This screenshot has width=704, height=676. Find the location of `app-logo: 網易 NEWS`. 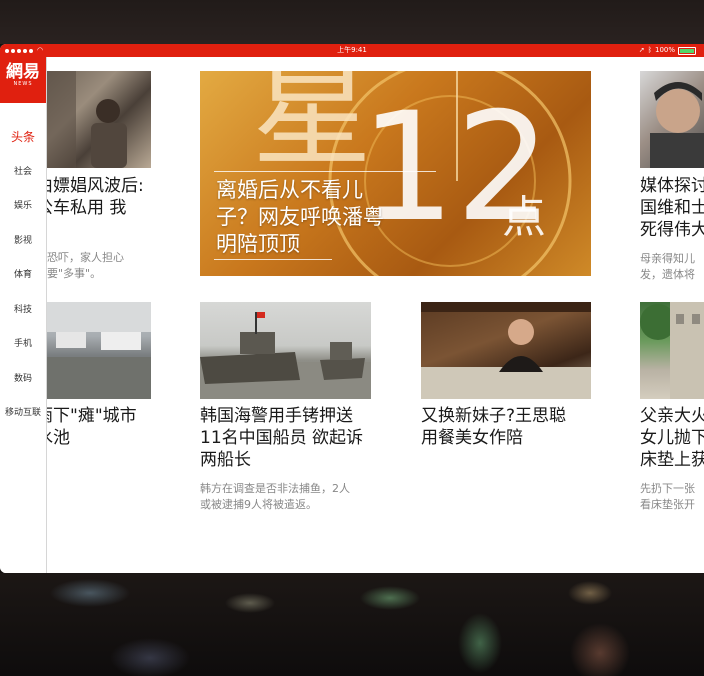

app-logo: 網易 NEWS is located at coordinates (23, 80).